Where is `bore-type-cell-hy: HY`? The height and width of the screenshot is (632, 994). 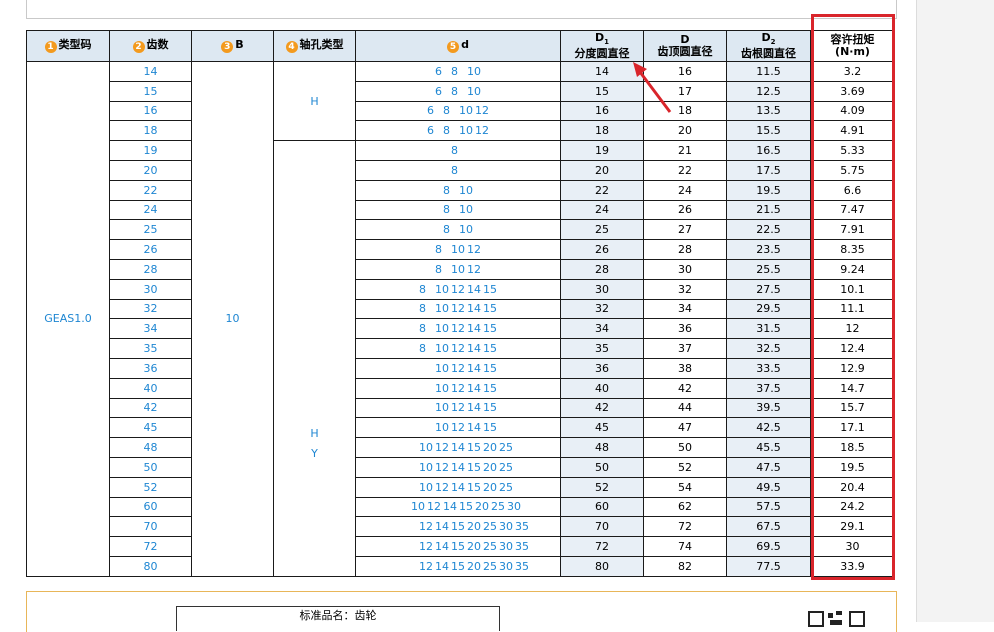 bore-type-cell-hy: HY is located at coordinates (314, 358).